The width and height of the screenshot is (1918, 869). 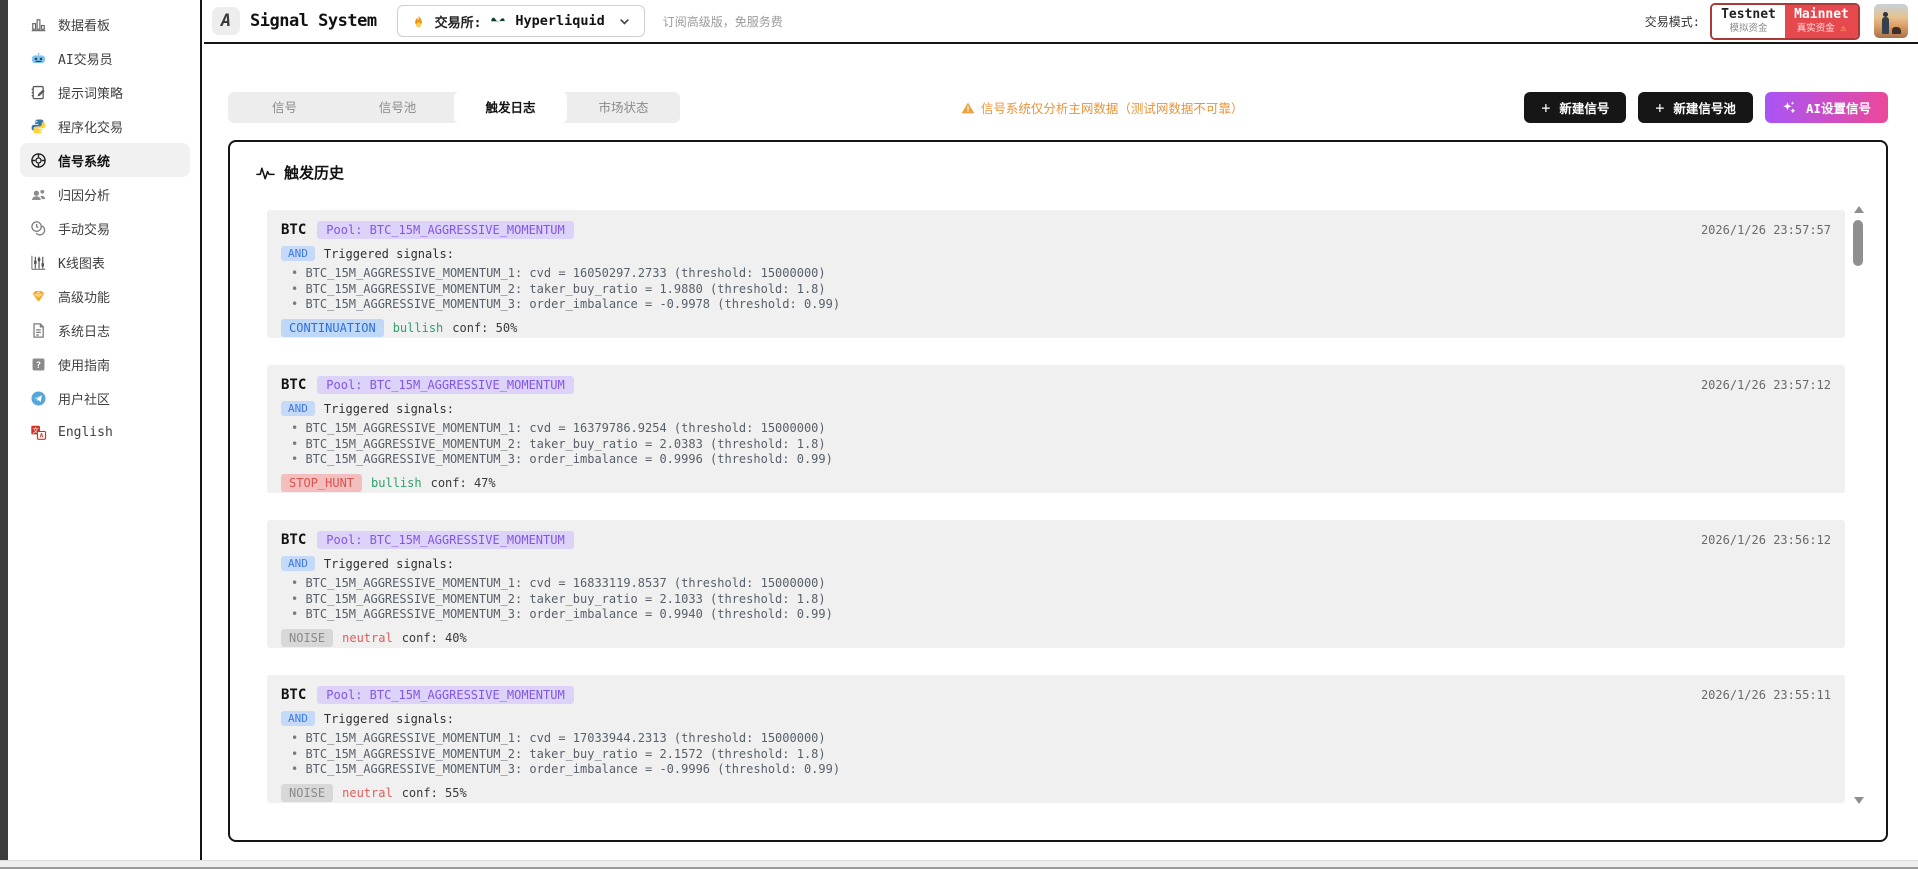 I want to click on sidebar-item-user-guide: ? 使用指南, so click(x=105, y=364).